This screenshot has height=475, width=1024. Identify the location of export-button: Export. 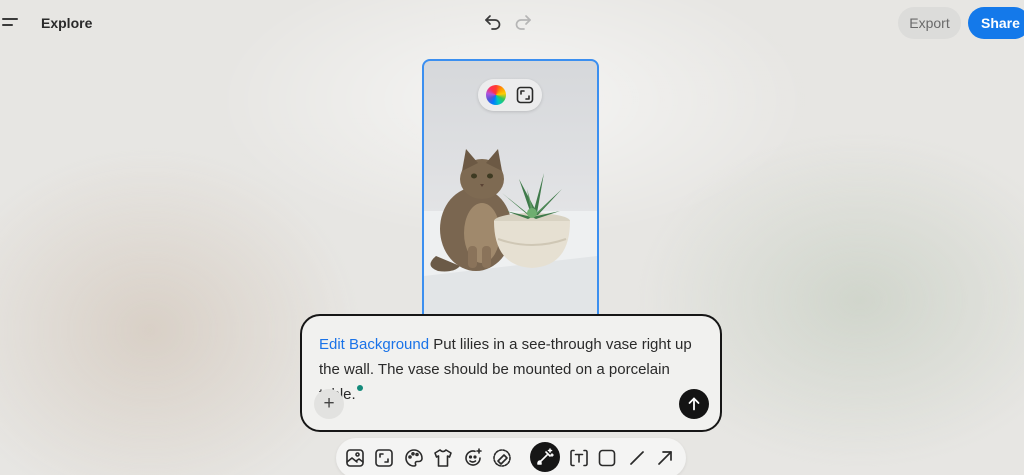
(929, 23).